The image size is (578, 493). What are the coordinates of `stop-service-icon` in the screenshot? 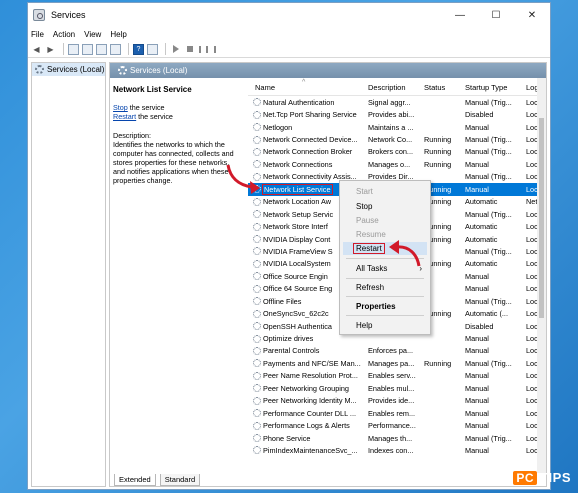 It's located at (189, 49).